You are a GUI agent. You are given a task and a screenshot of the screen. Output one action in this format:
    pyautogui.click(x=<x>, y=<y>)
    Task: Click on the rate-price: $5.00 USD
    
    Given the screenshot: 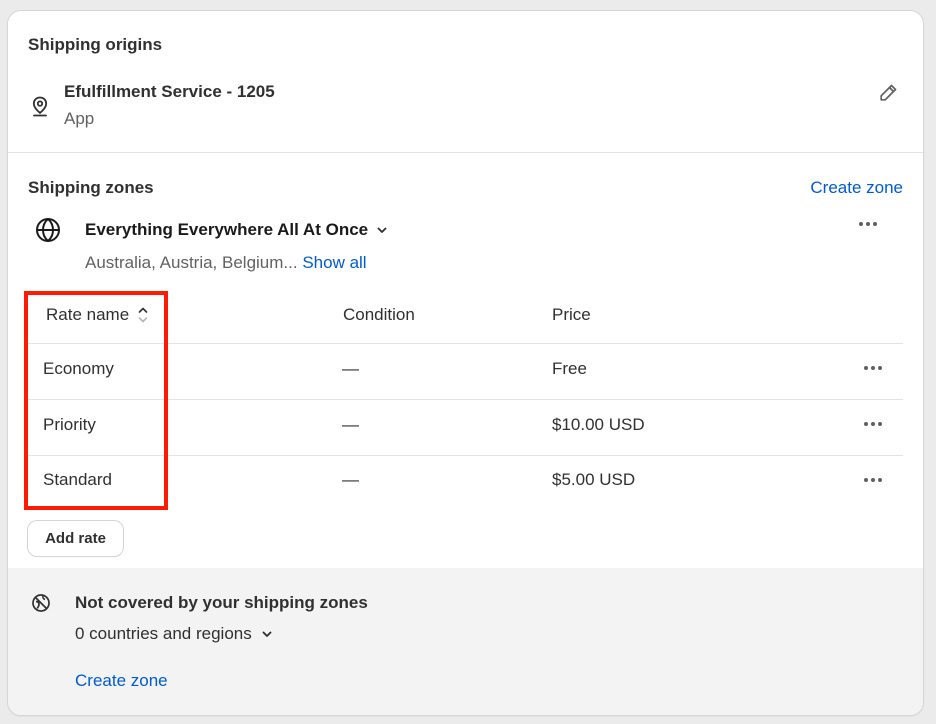 What is the action you would take?
    pyautogui.click(x=594, y=479)
    